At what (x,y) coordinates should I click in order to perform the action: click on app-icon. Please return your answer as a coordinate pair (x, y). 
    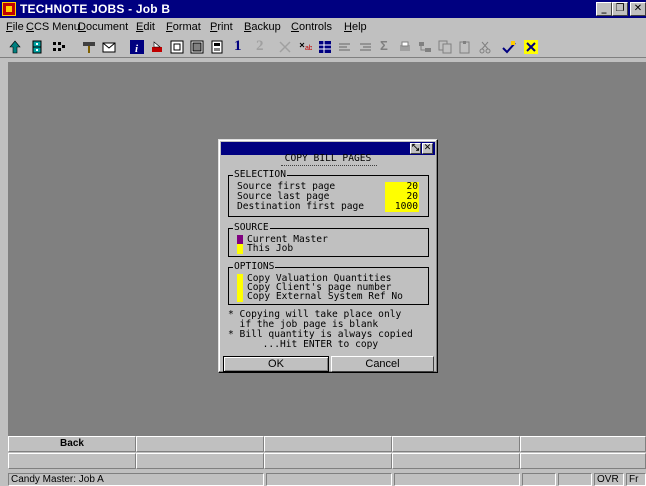
    Looking at the image, I should click on (9, 9).